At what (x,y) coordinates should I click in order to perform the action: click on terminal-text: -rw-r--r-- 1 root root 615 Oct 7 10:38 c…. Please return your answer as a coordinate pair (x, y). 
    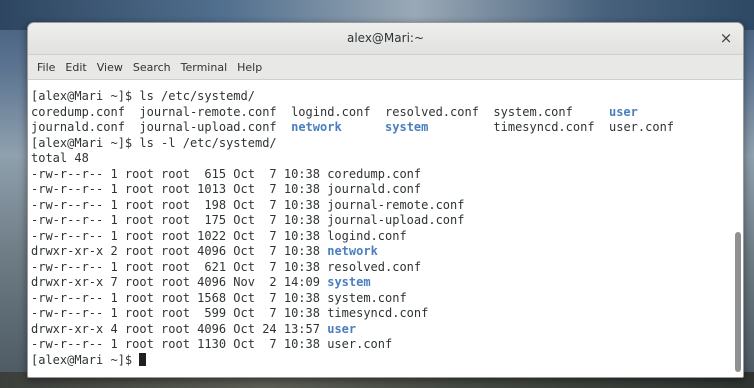
    Looking at the image, I should click on (226, 173).